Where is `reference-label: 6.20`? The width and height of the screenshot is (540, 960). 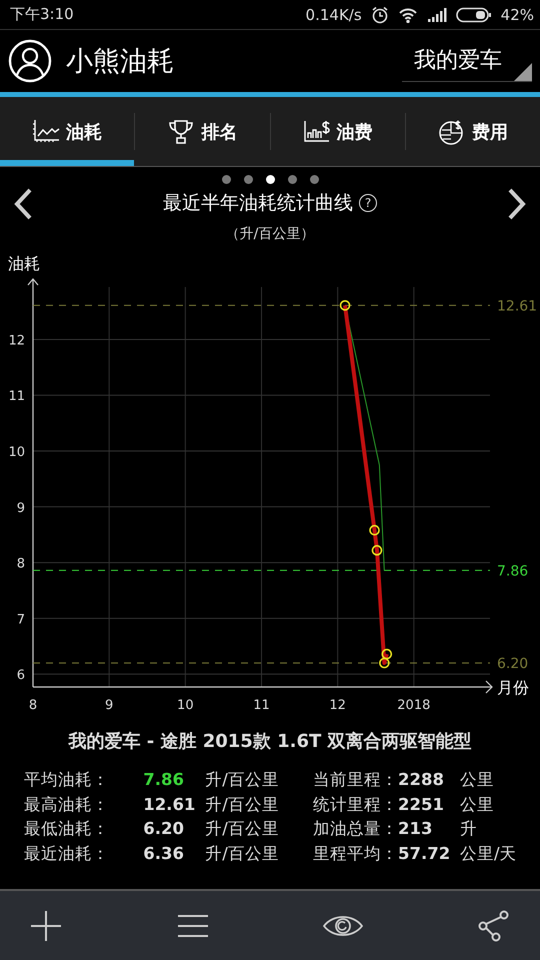
reference-label: 6.20 is located at coordinates (512, 664).